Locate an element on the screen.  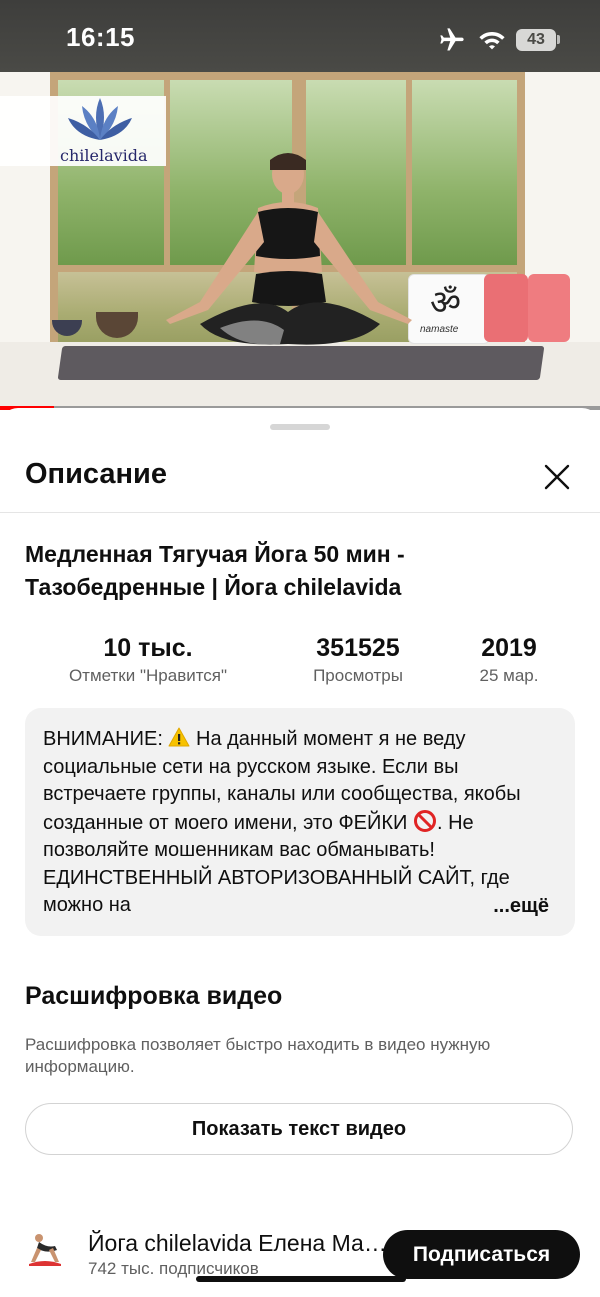
wifi-icon is located at coordinates (492, 41).